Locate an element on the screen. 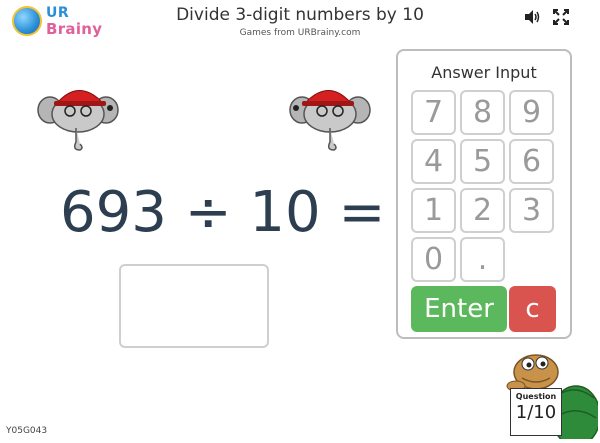  key-8: 8 is located at coordinates (482, 112).